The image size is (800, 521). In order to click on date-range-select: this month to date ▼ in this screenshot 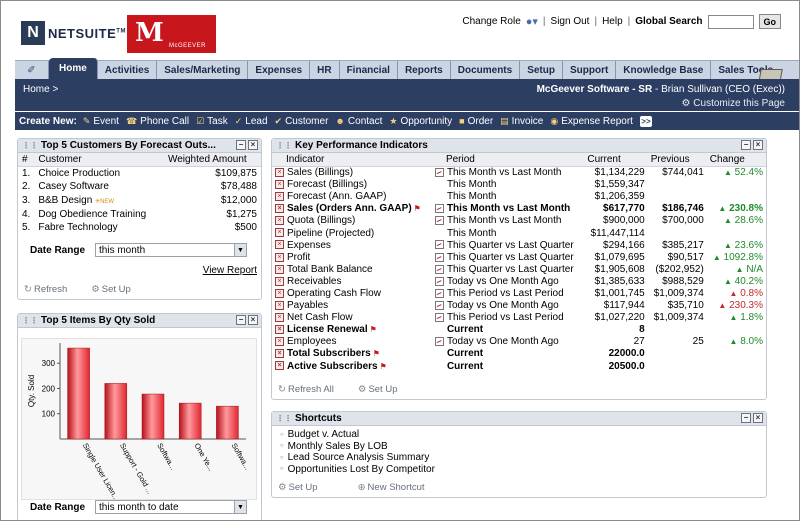, I will do `click(171, 507)`.